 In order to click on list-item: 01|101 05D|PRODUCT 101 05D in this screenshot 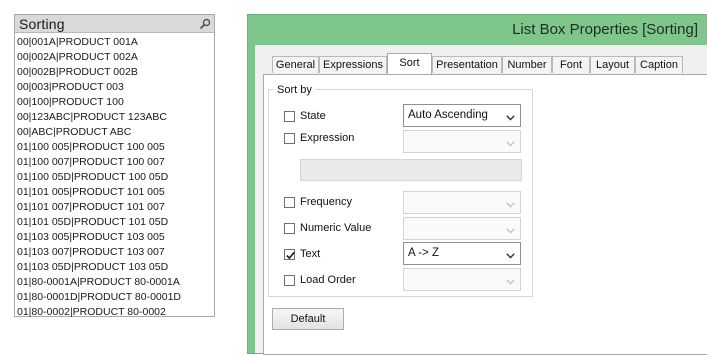, I will do `click(114, 222)`.